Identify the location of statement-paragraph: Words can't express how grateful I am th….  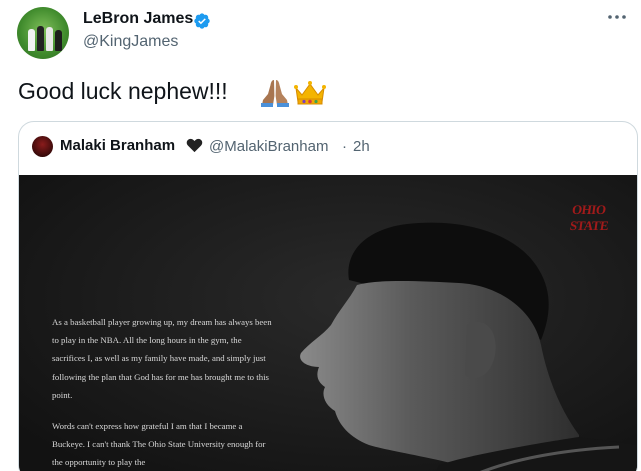
(159, 444).